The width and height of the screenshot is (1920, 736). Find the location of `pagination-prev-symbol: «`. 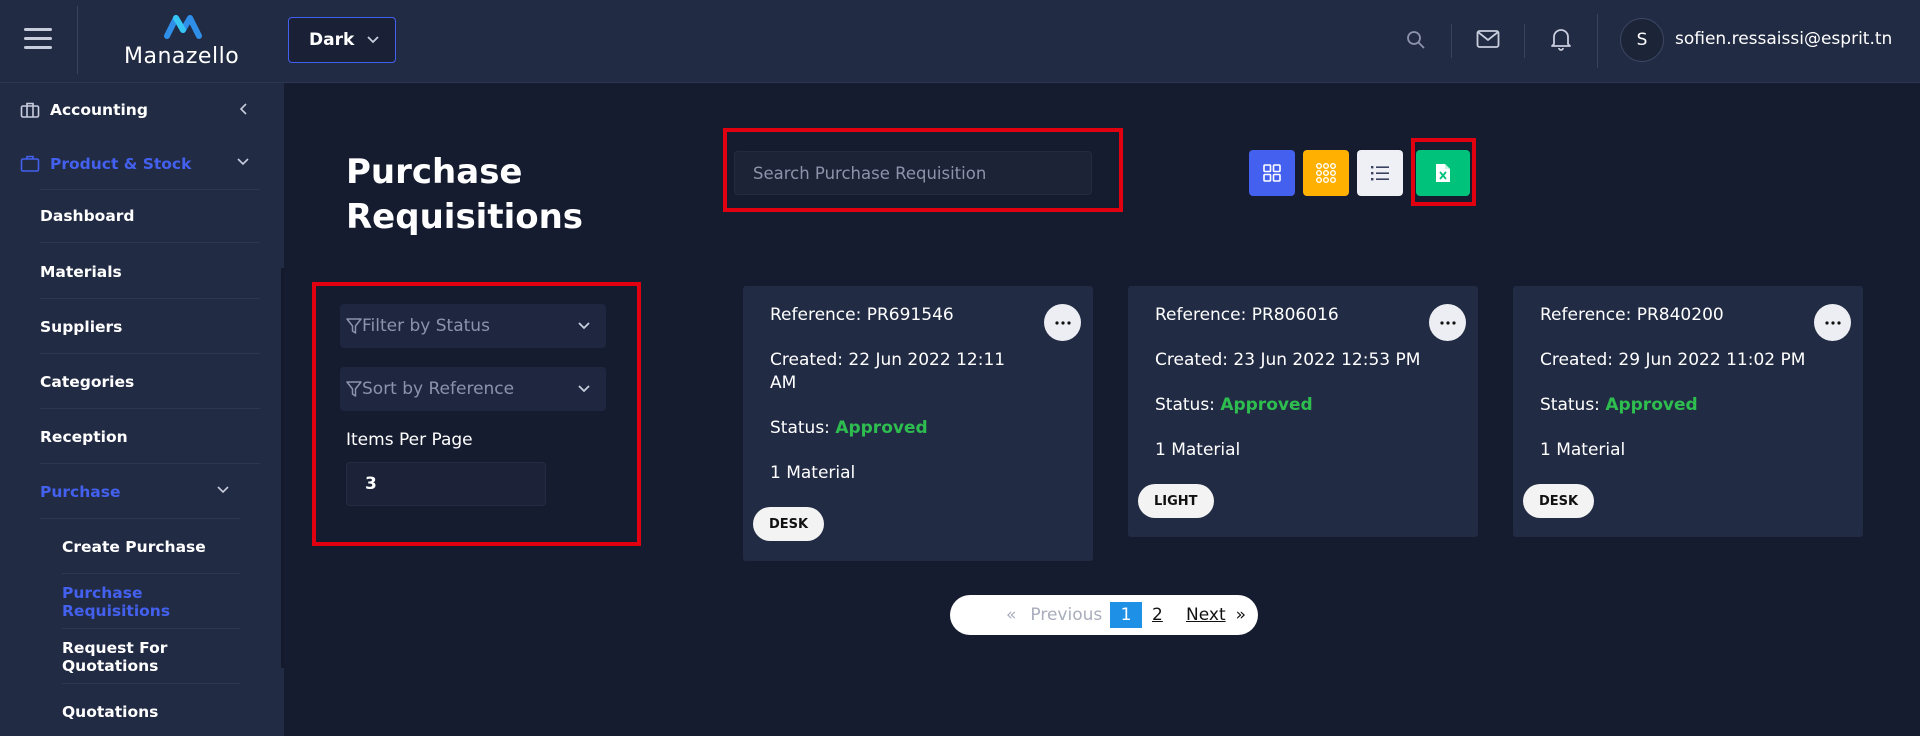

pagination-prev-symbol: « is located at coordinates (1011, 615).